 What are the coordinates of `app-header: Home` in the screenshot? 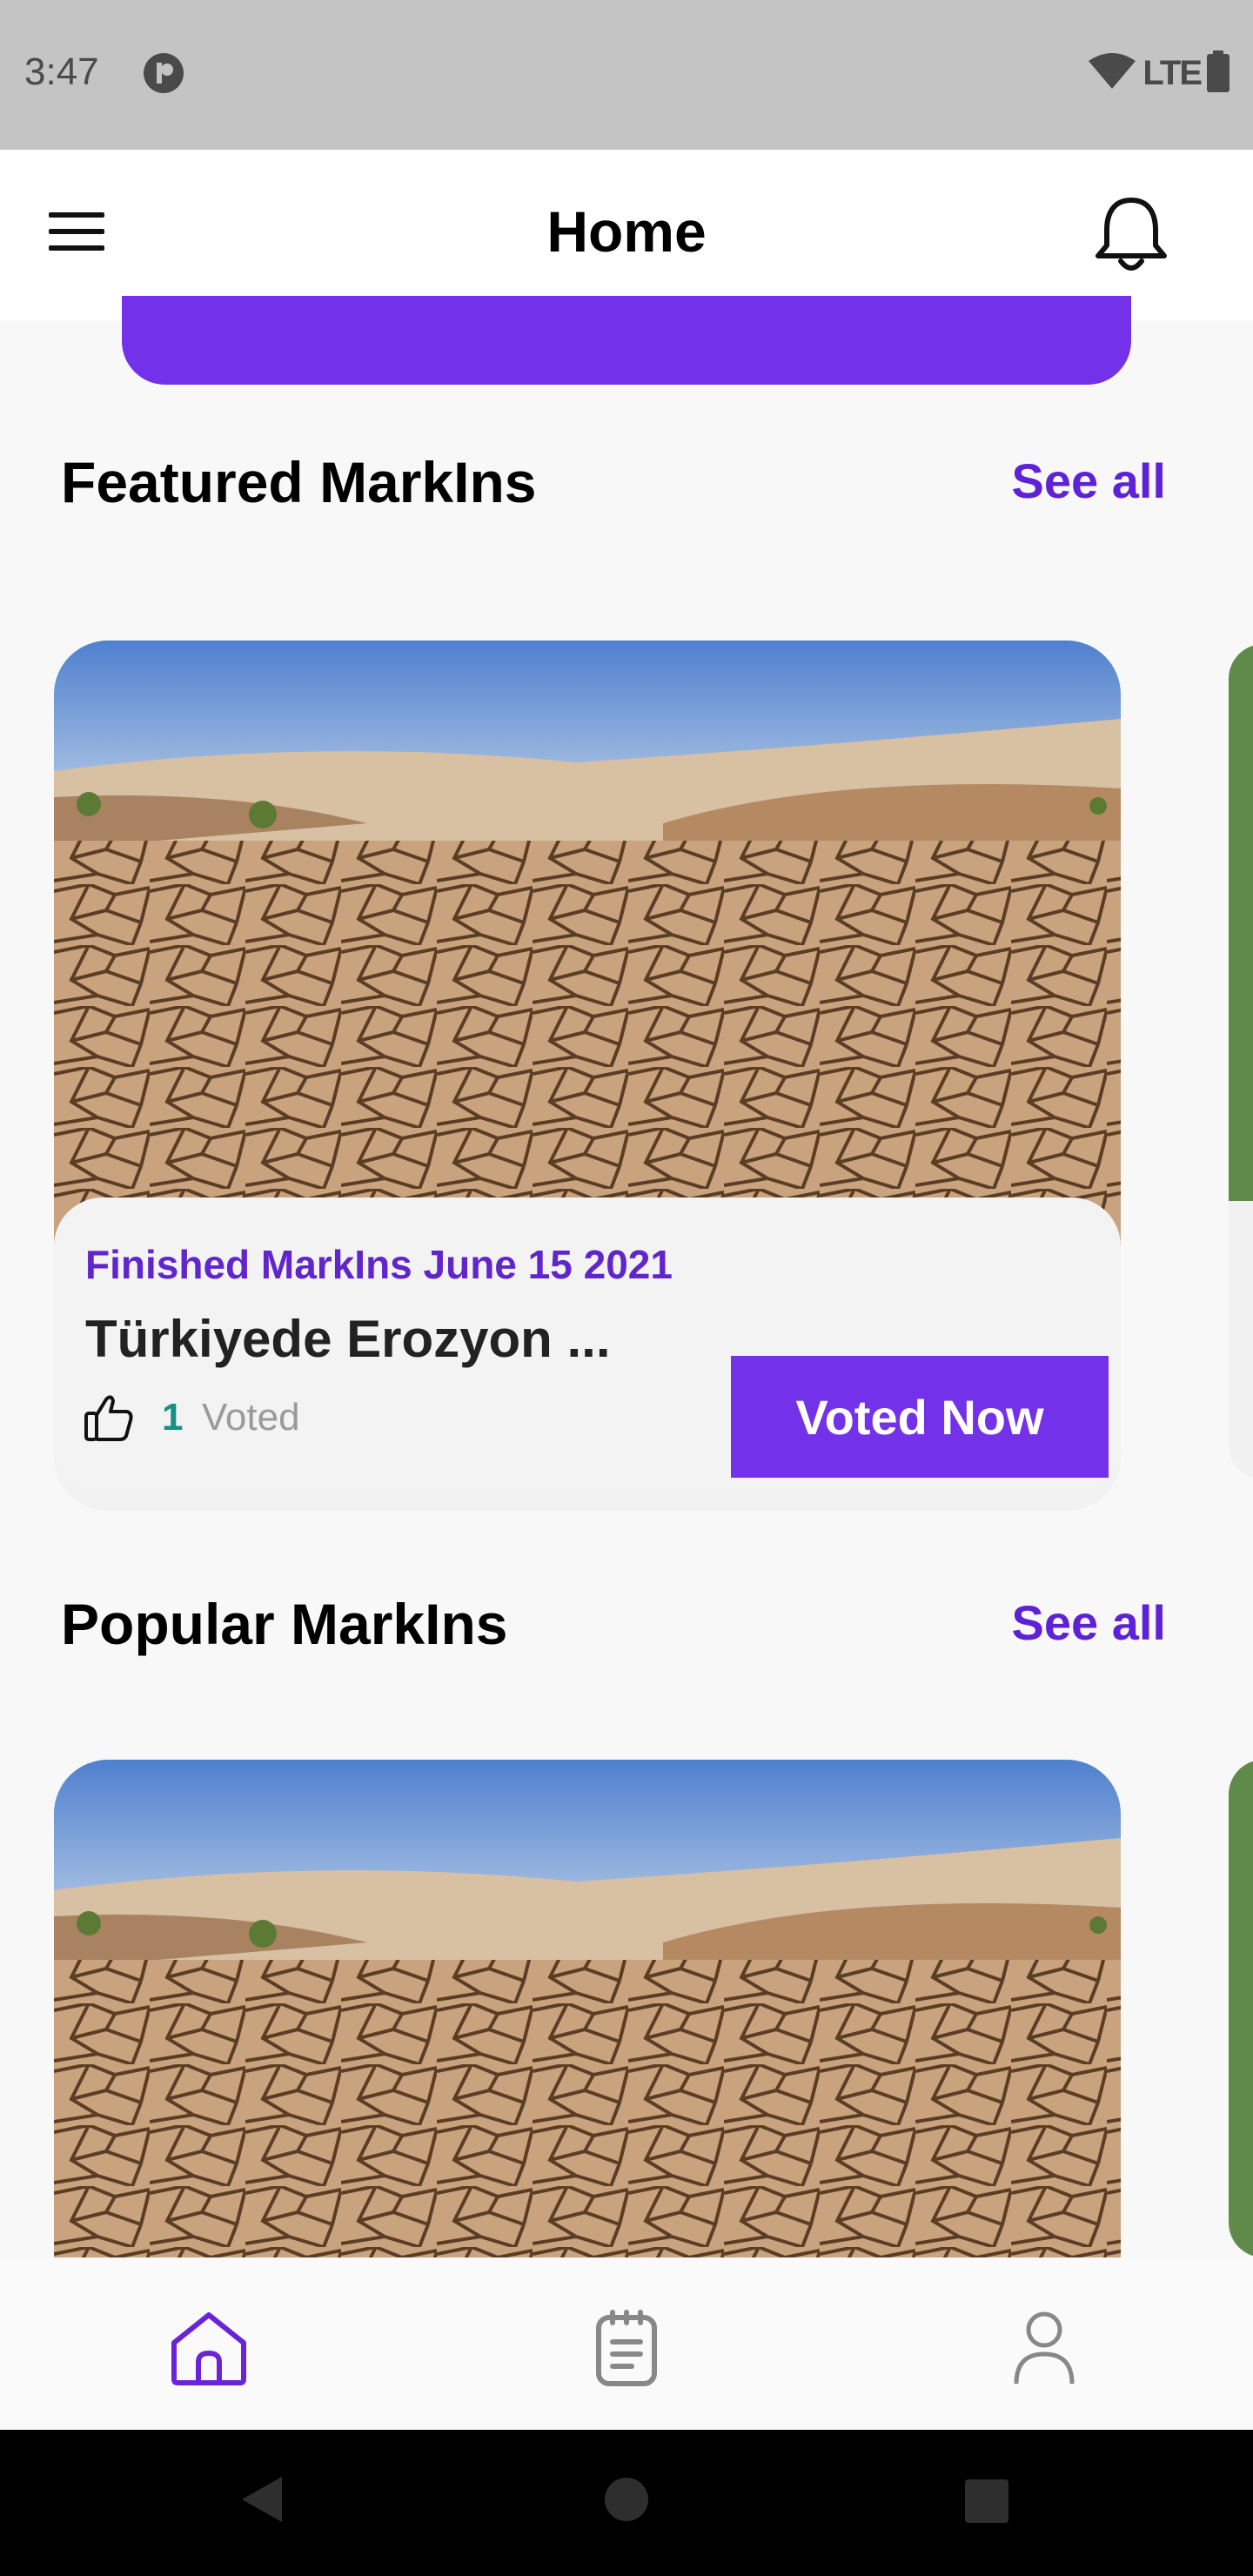 It's located at (626, 235).